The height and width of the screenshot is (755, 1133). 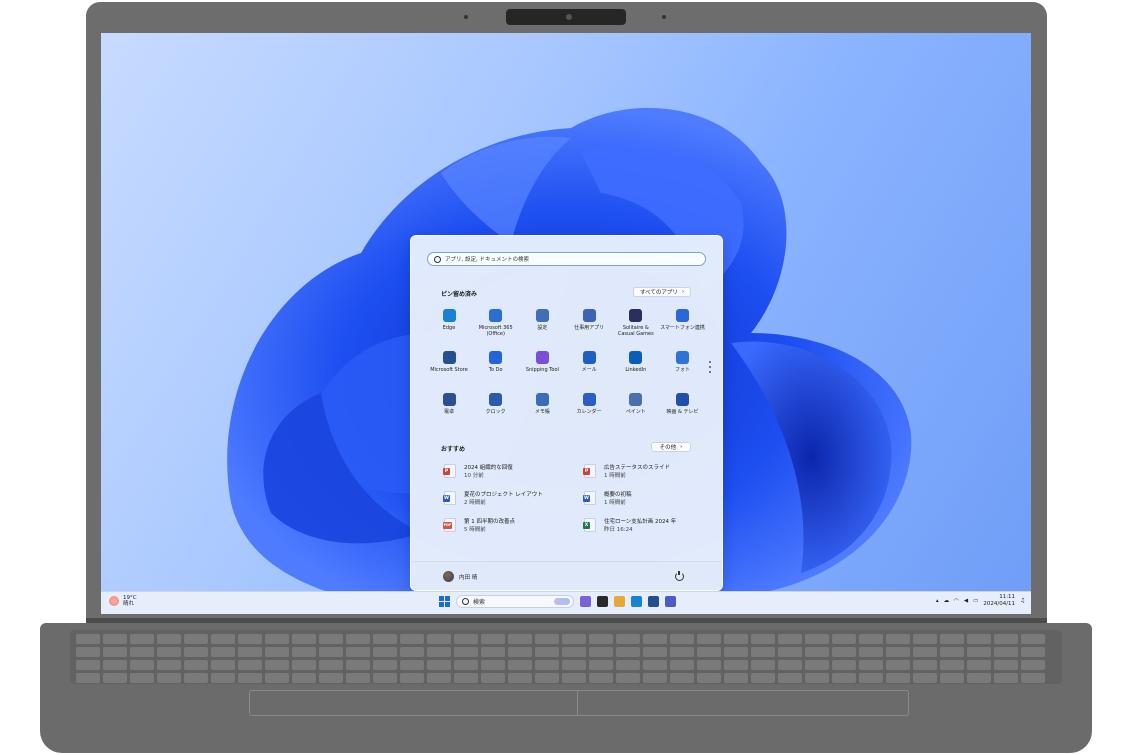 I want to click on pinned-app-photos: フォト, so click(x=683, y=362).